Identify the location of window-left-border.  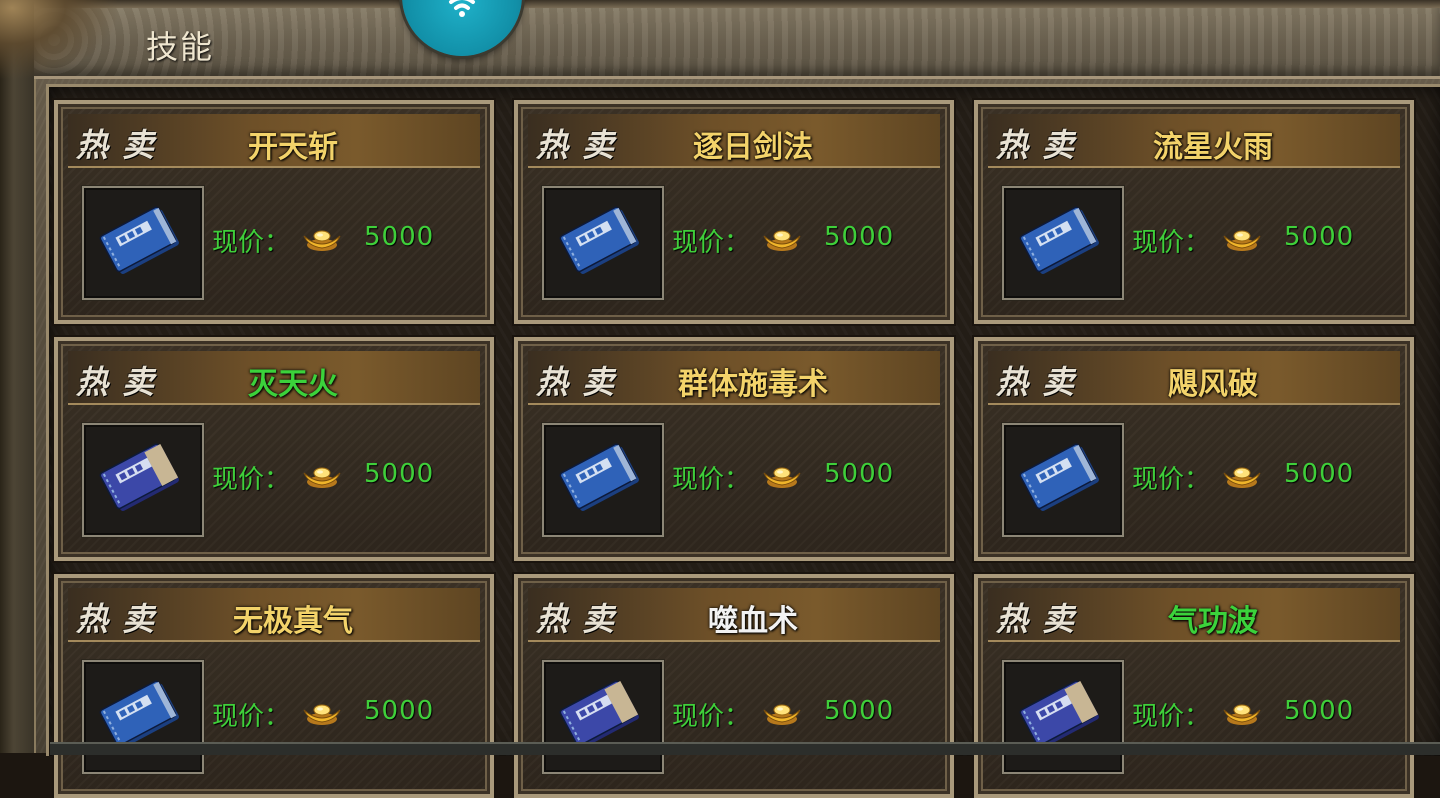
(18, 376).